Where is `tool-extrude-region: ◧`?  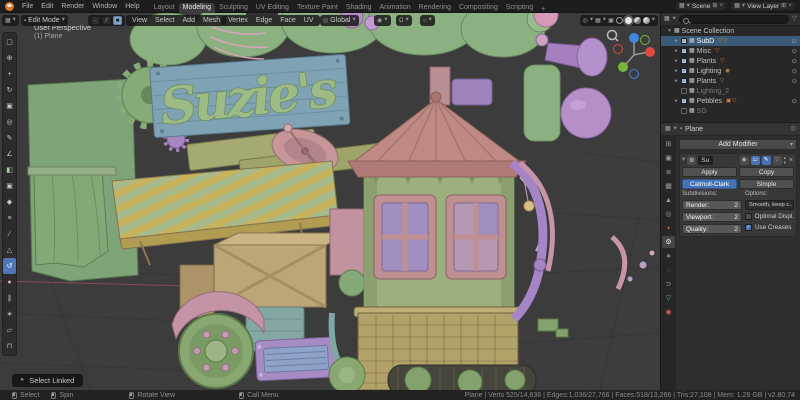 tool-extrude-region: ◧ is located at coordinates (9, 170).